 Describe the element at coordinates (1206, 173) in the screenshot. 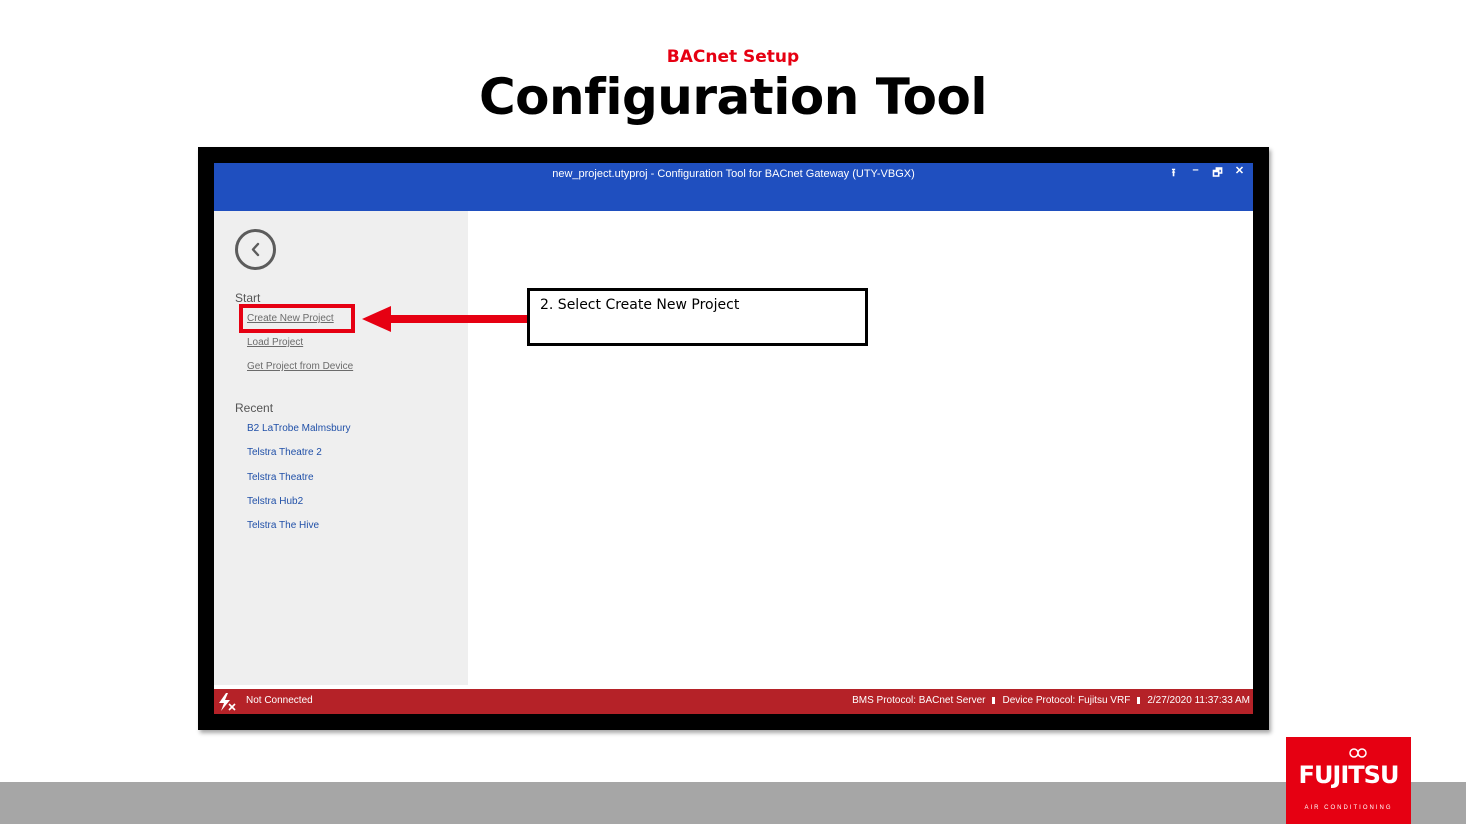

I see `window-controls: ⭱ – 🗗 ✕` at that location.